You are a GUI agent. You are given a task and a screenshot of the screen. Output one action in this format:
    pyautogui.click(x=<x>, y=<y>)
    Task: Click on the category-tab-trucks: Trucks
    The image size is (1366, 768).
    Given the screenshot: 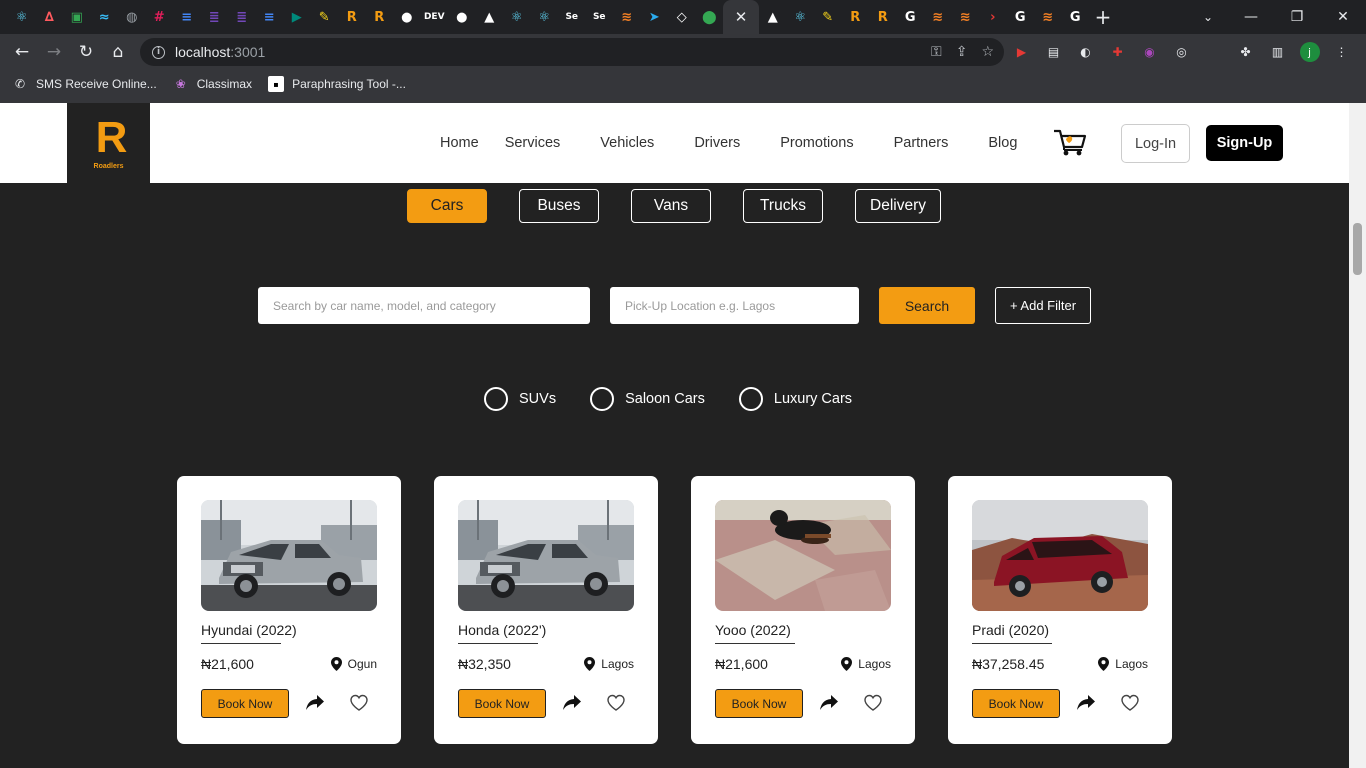 What is the action you would take?
    pyautogui.click(x=783, y=206)
    